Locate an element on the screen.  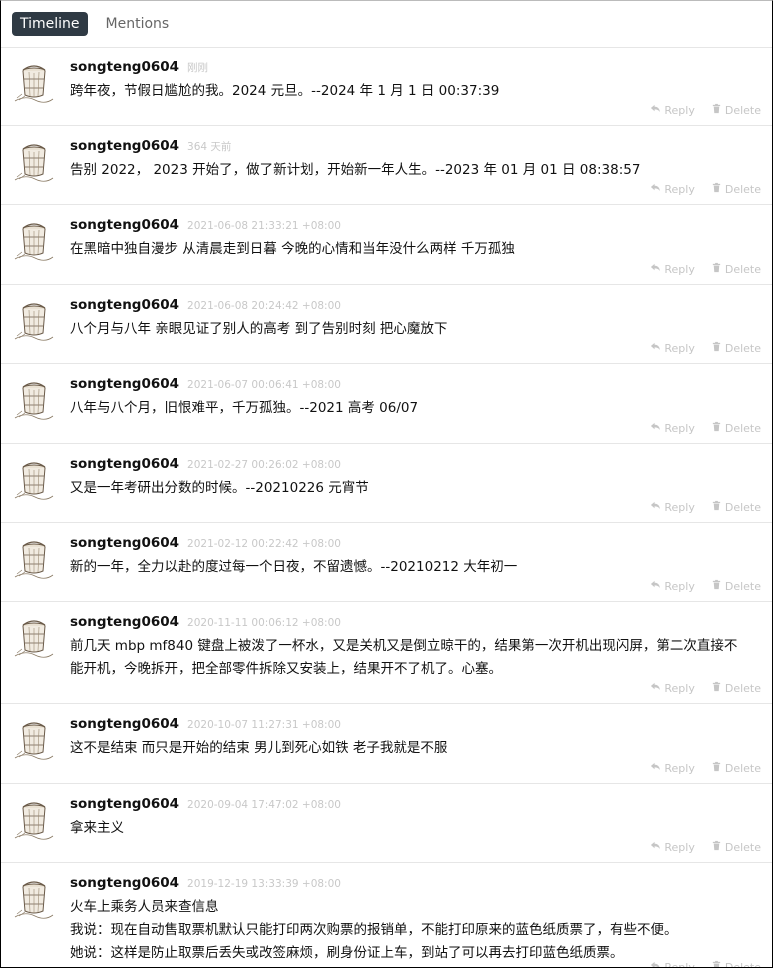
post-time: 2020-11-11 00:06:12 +08:00 is located at coordinates (264, 623).